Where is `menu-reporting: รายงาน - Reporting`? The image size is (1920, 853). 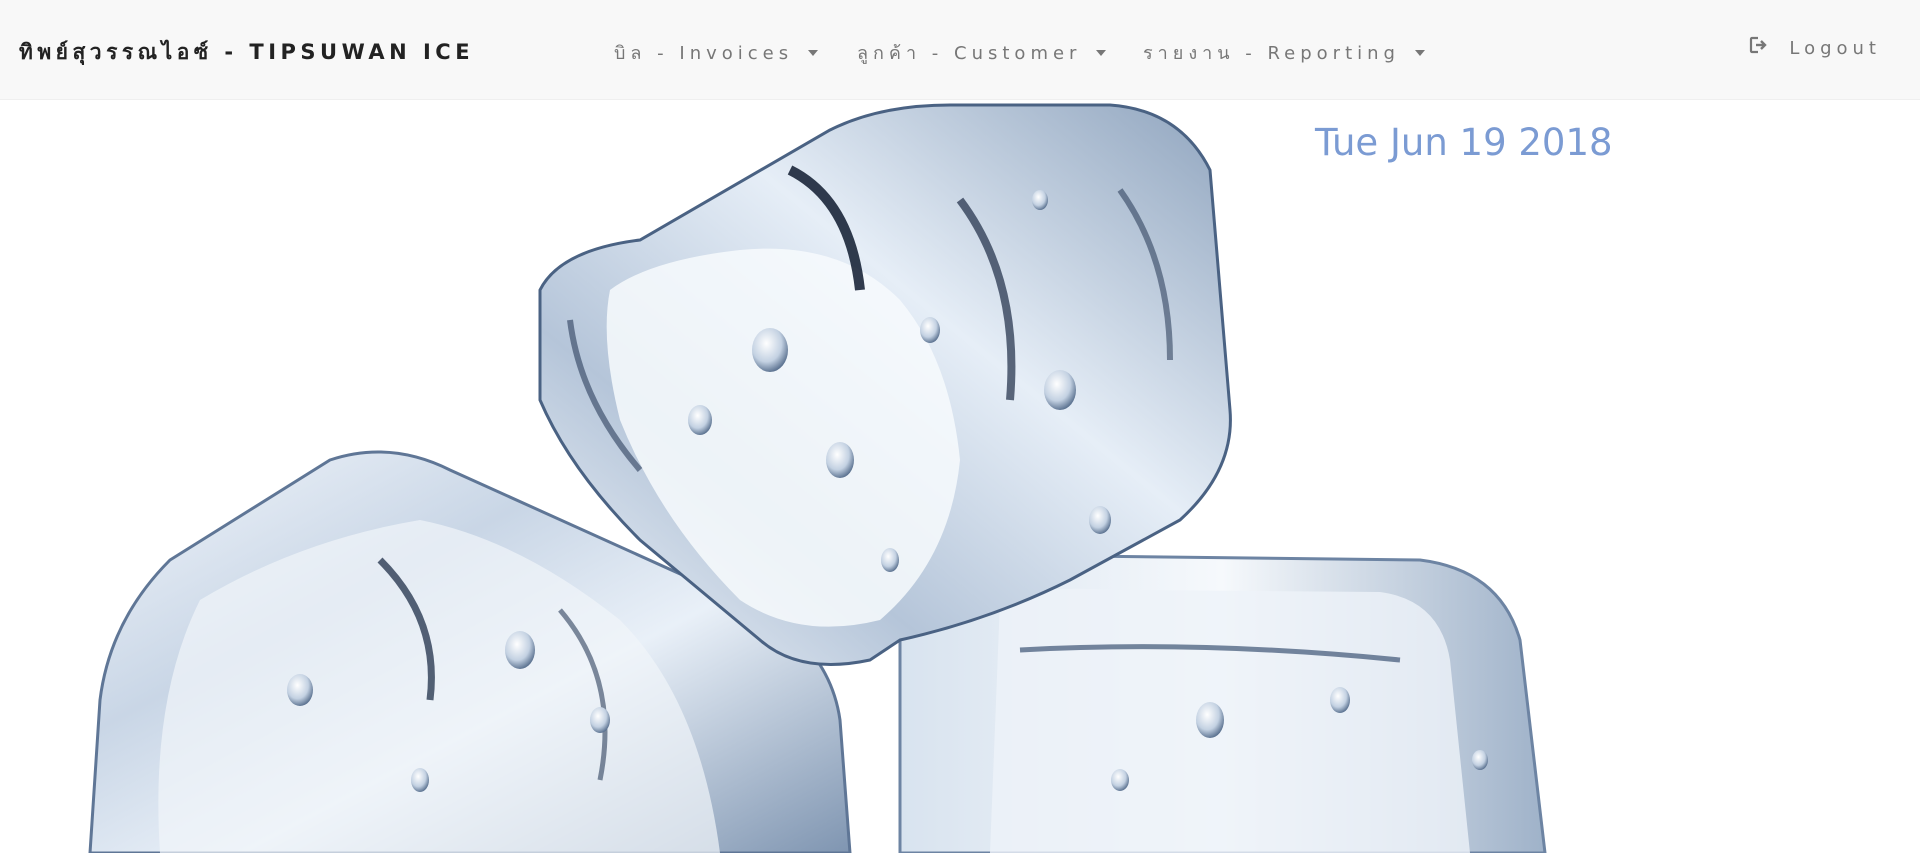 menu-reporting: รายงาน - Reporting is located at coordinates (1284, 52).